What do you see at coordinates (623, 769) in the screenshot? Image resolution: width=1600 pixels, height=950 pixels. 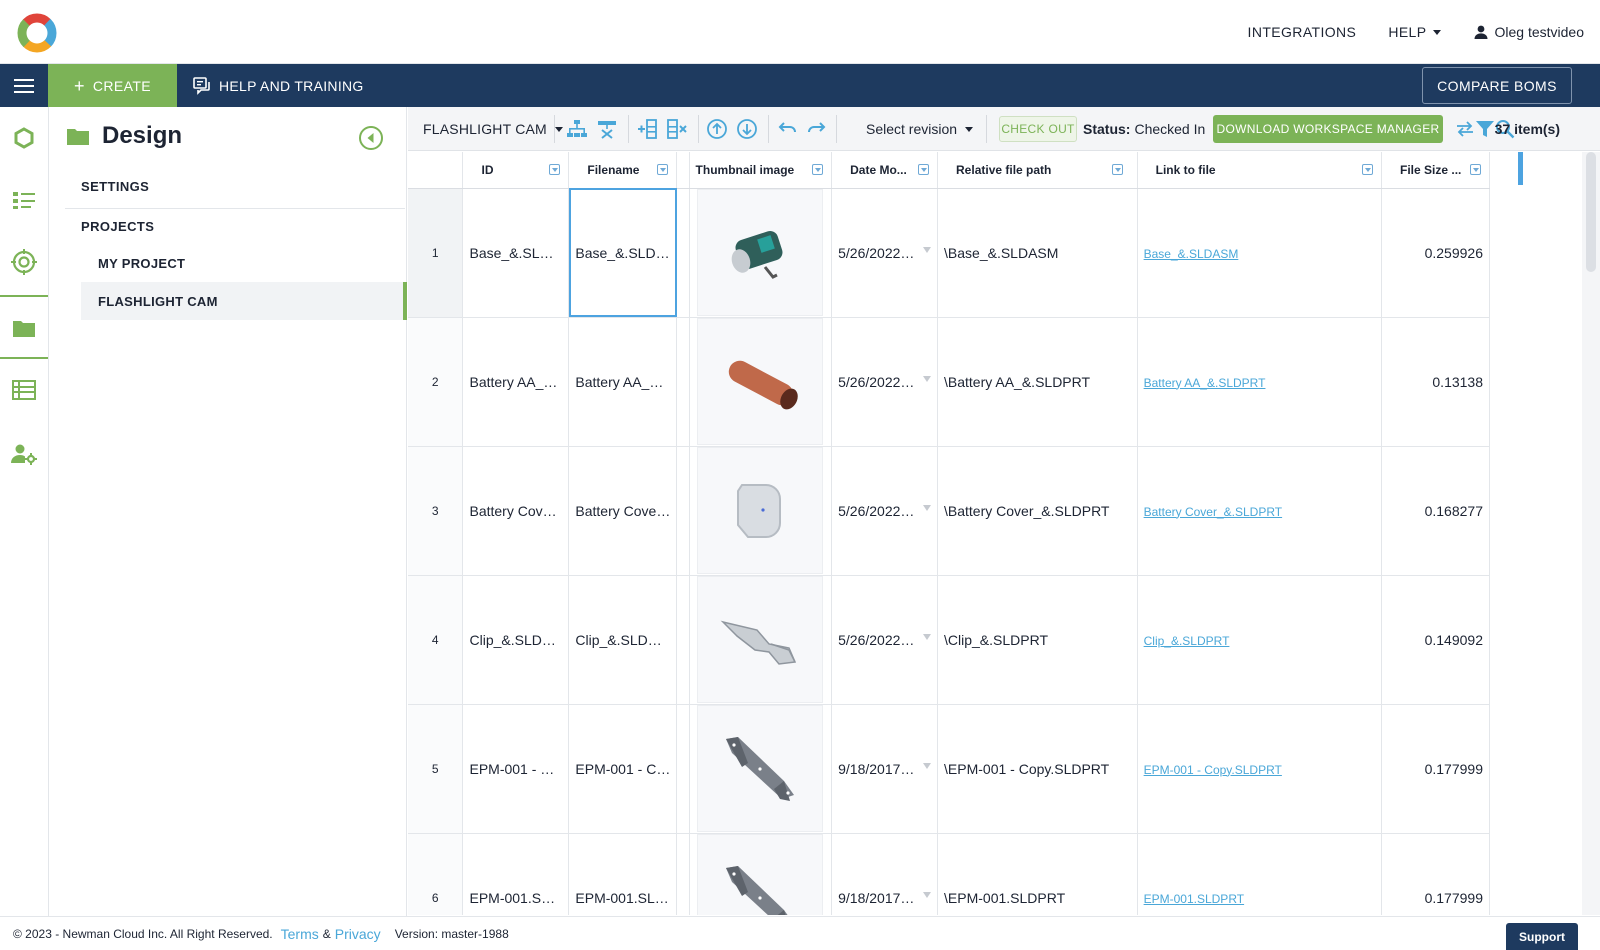 I see `cell-filename: EPM-001 - Copy.SLDPRT` at bounding box center [623, 769].